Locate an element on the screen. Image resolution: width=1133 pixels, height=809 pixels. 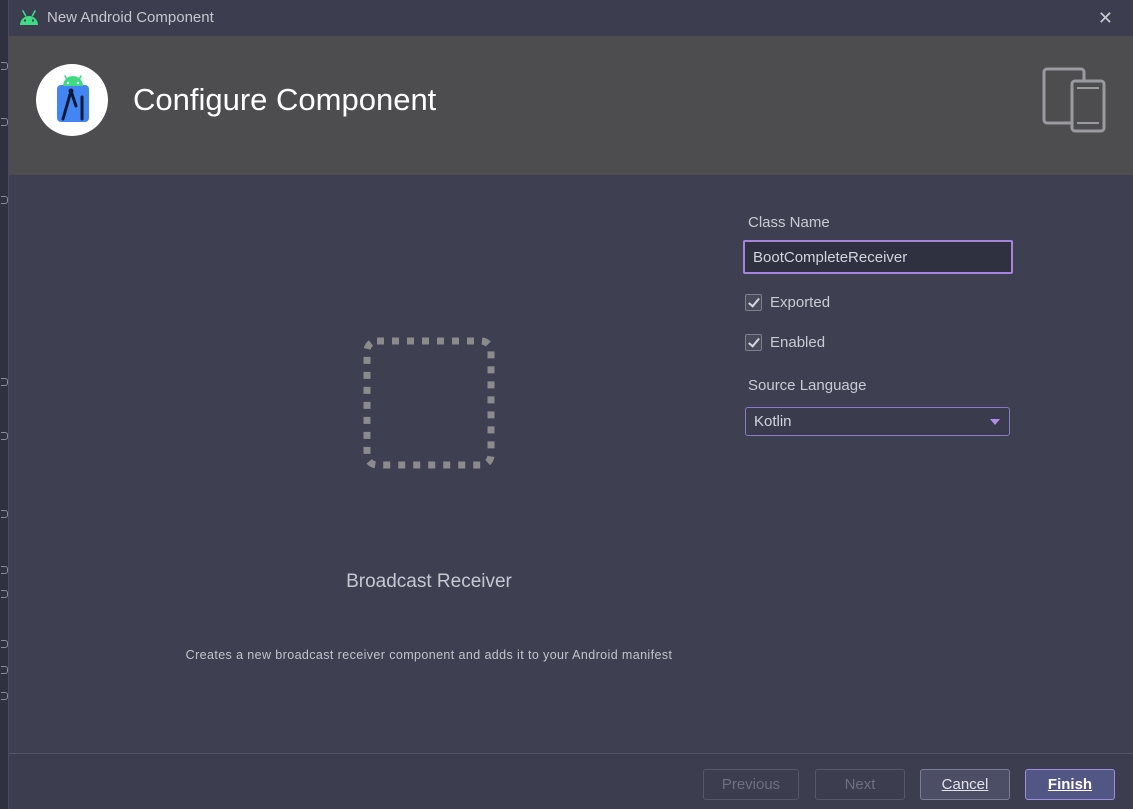
background-editor-gutter is located at coordinates (4, 404).